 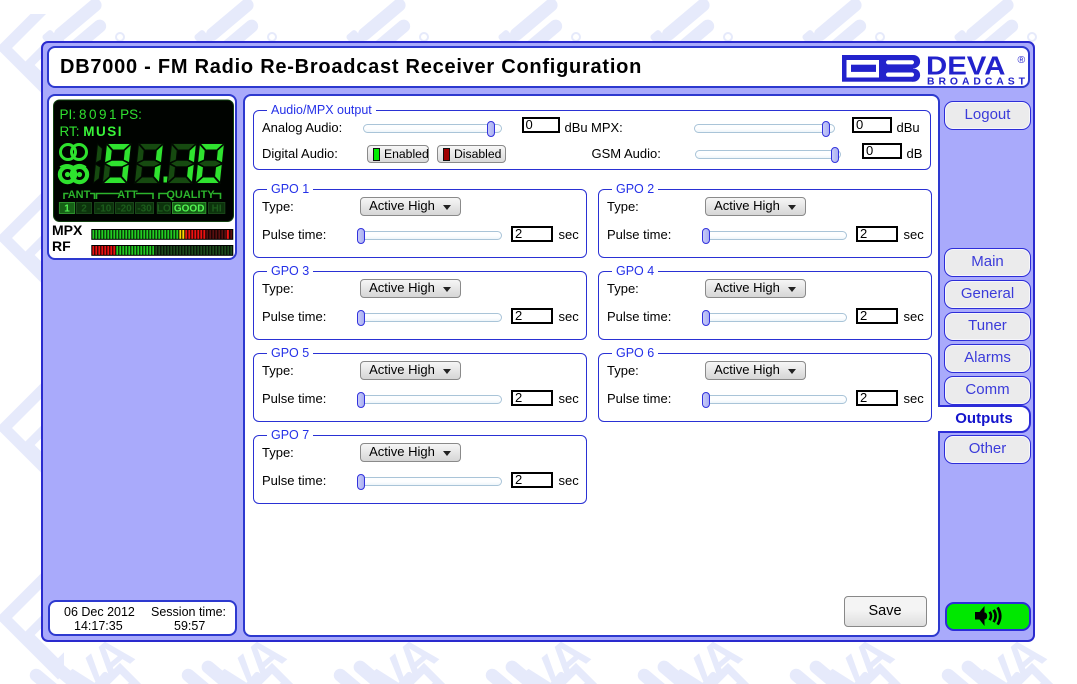 I want to click on svg-text: -20, so click(x=124, y=209).